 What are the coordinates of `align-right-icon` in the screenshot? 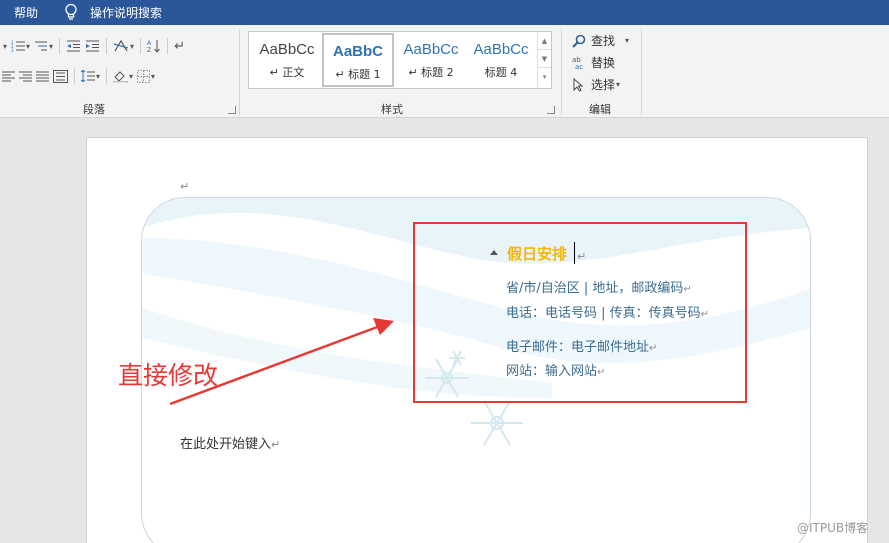 It's located at (25, 76).